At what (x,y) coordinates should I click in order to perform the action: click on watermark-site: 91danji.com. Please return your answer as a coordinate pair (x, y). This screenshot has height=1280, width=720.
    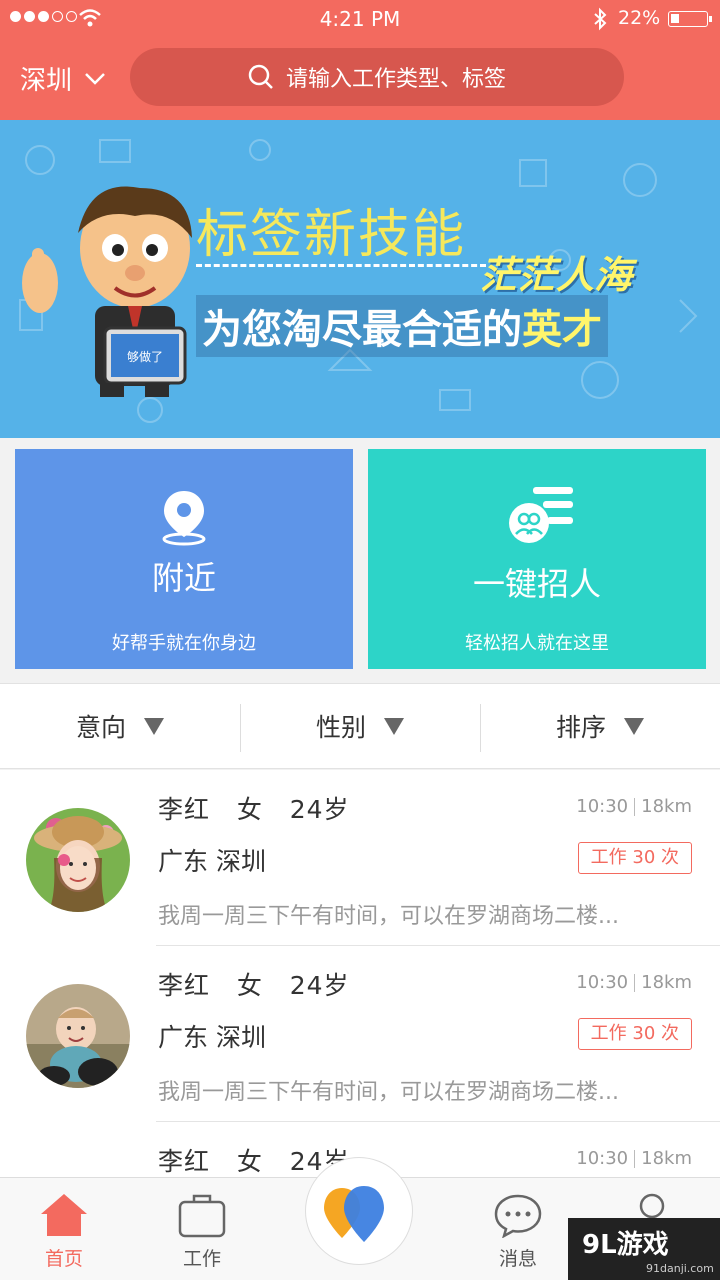
    Looking at the image, I should click on (680, 1268).